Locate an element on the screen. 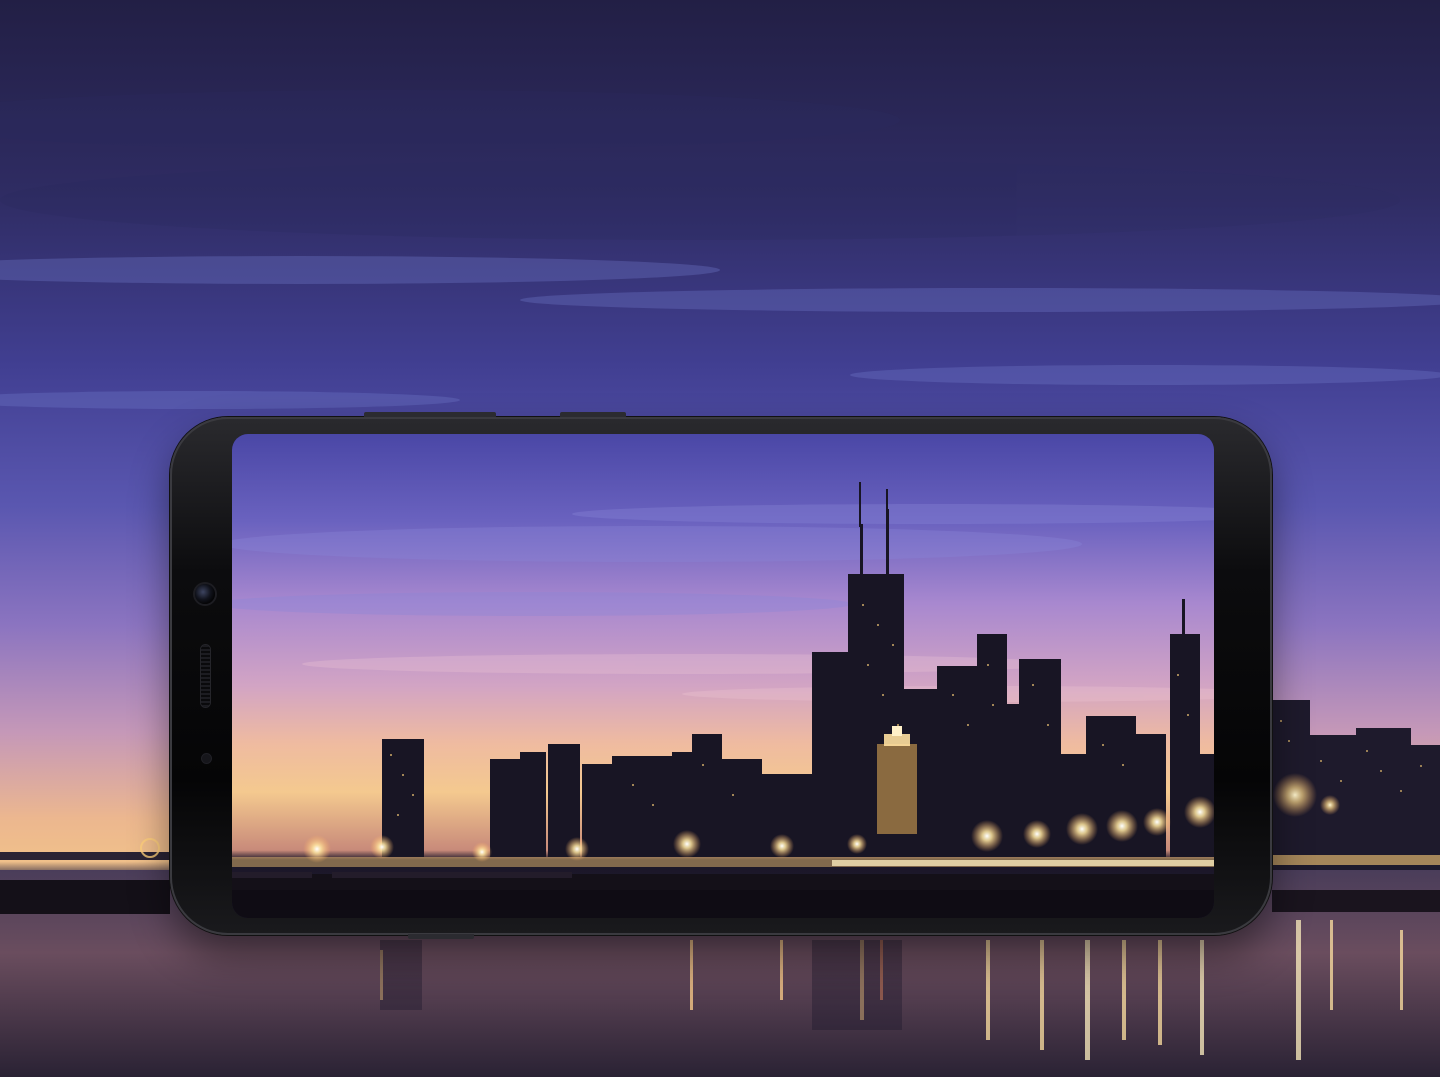 This screenshot has height=1077, width=1440. proximity-sensor is located at coordinates (206, 758).